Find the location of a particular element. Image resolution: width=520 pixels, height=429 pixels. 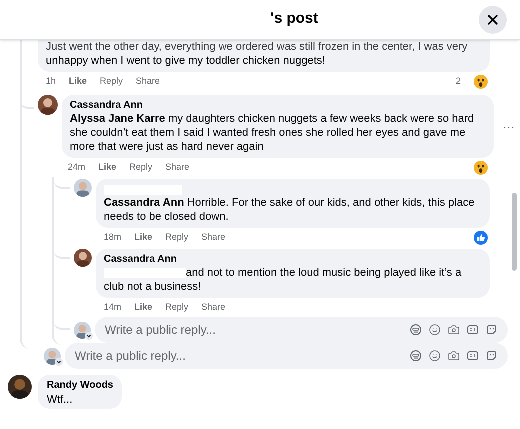

comment-text: and not to mention the loud music being played like it’s a club not a business! is located at coordinates (283, 280).